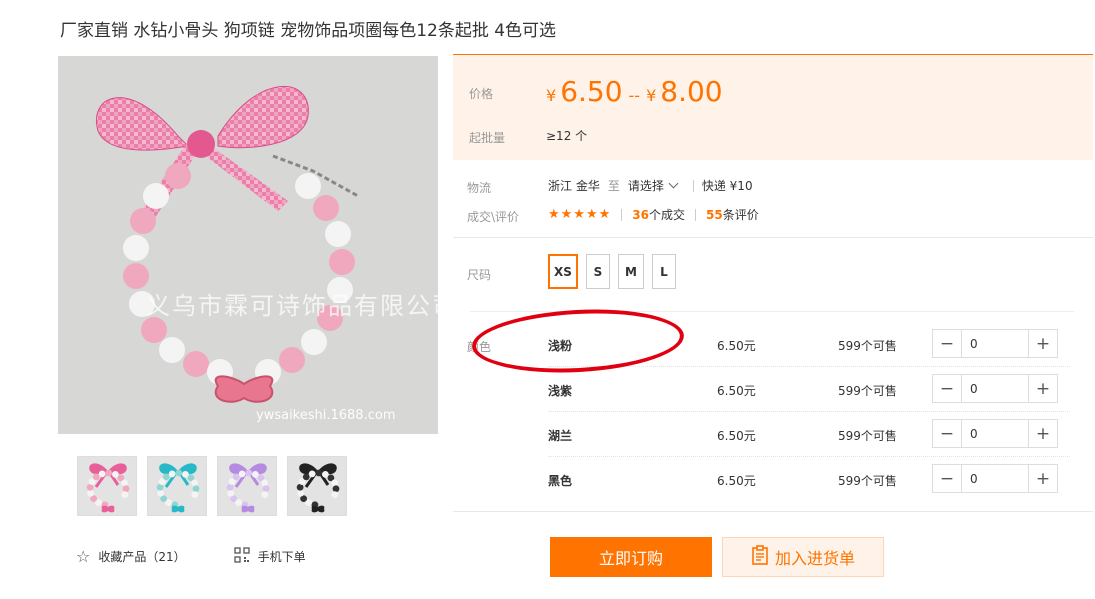  Describe the element at coordinates (292, 306) in the screenshot. I see `image-watermark: 义乌市霖可诗饰品有限公司` at that location.